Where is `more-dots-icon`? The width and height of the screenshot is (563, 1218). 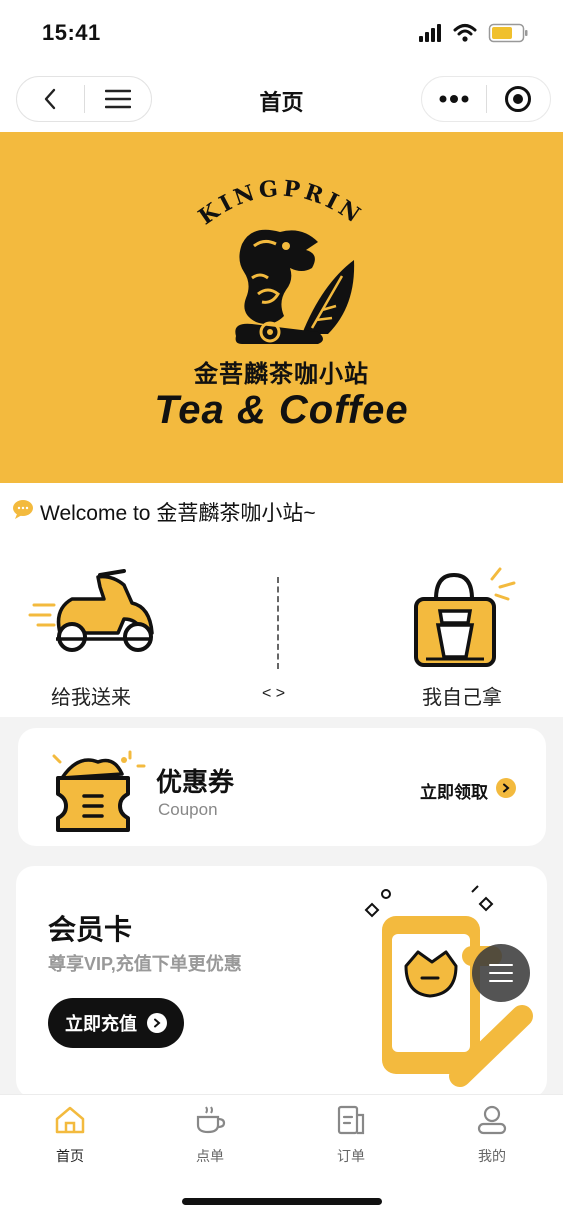 more-dots-icon is located at coordinates (454, 99).